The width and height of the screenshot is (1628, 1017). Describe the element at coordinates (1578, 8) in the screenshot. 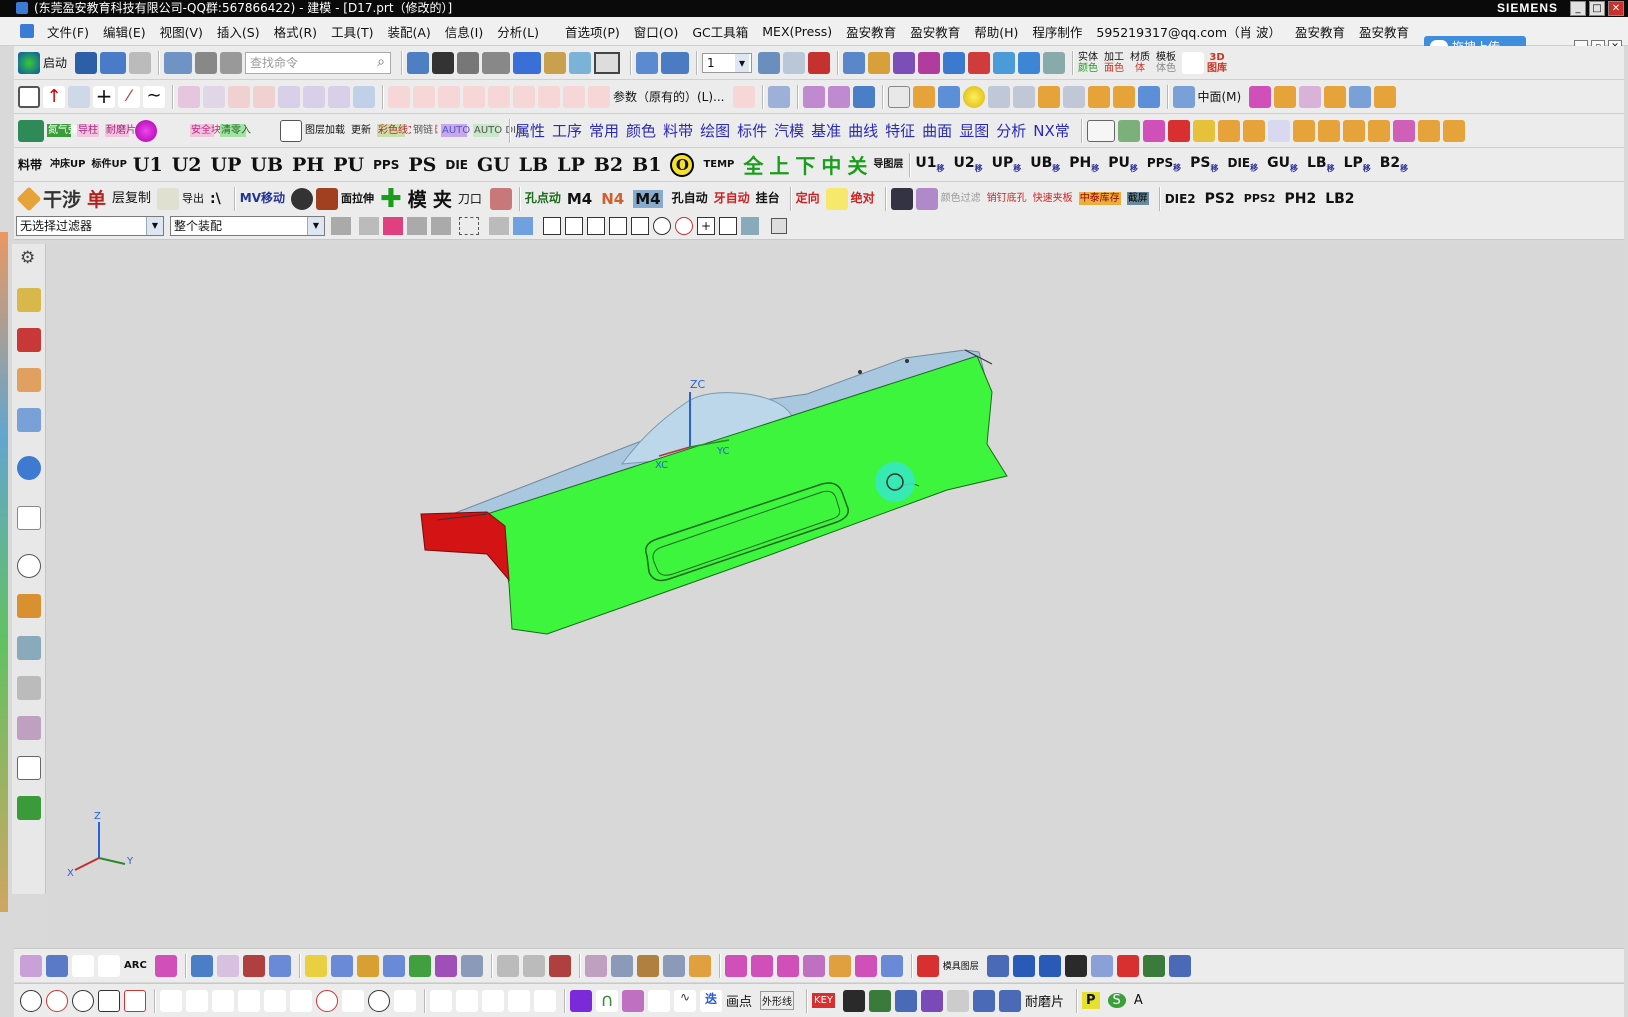

I see `minimize-button: _` at that location.